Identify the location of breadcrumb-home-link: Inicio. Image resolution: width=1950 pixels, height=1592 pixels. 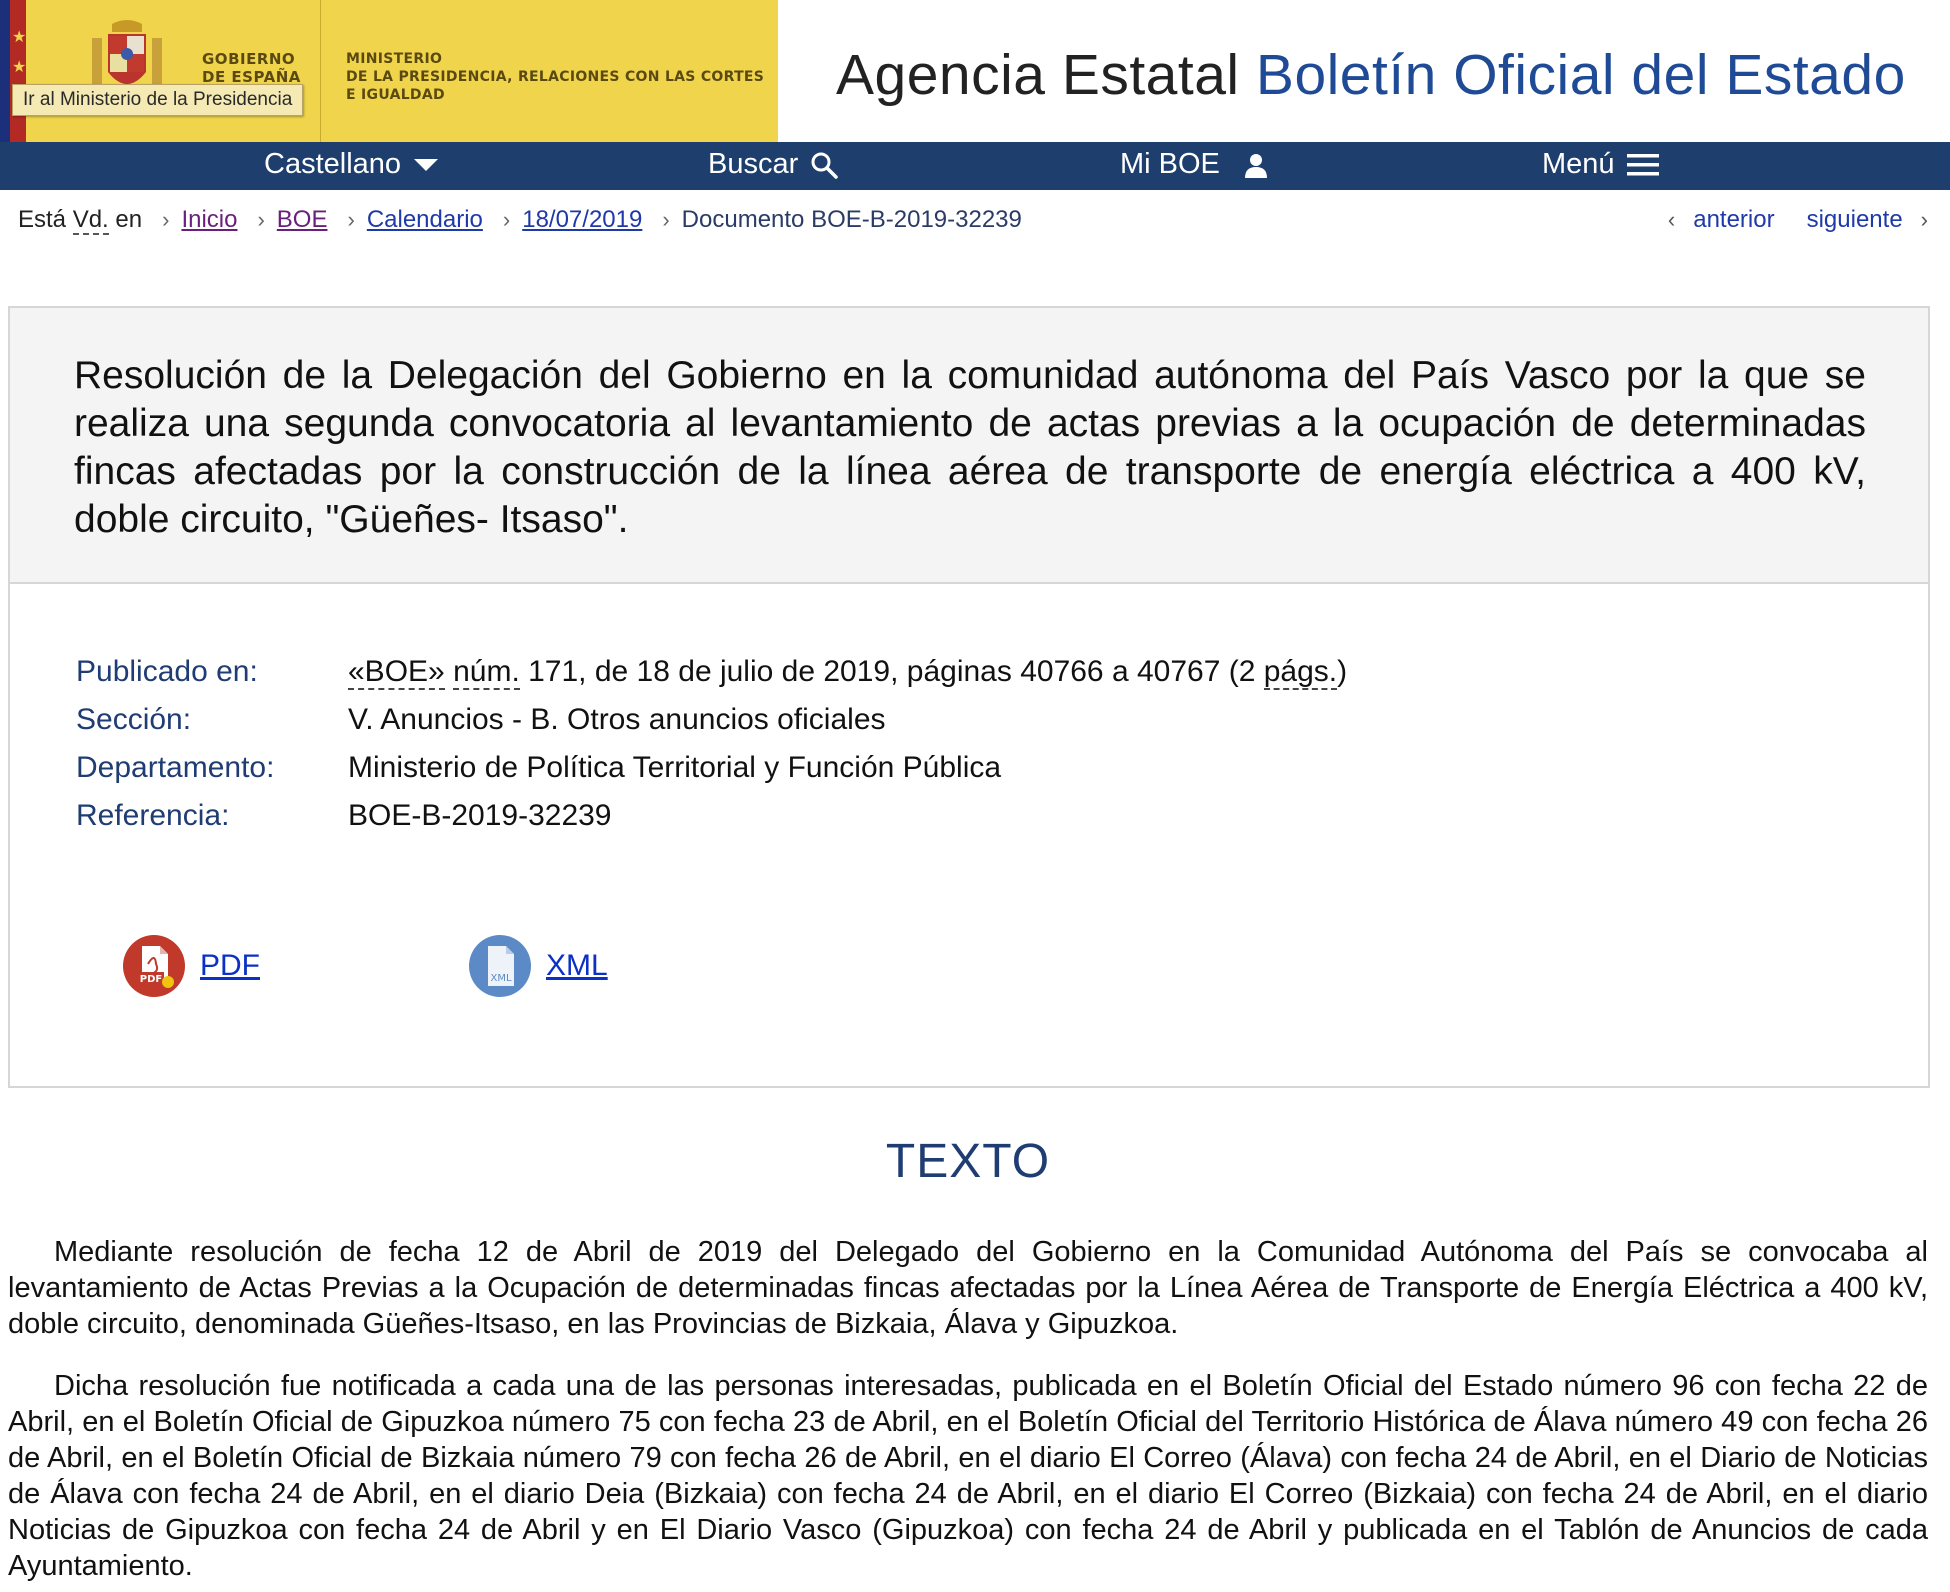
(209, 220).